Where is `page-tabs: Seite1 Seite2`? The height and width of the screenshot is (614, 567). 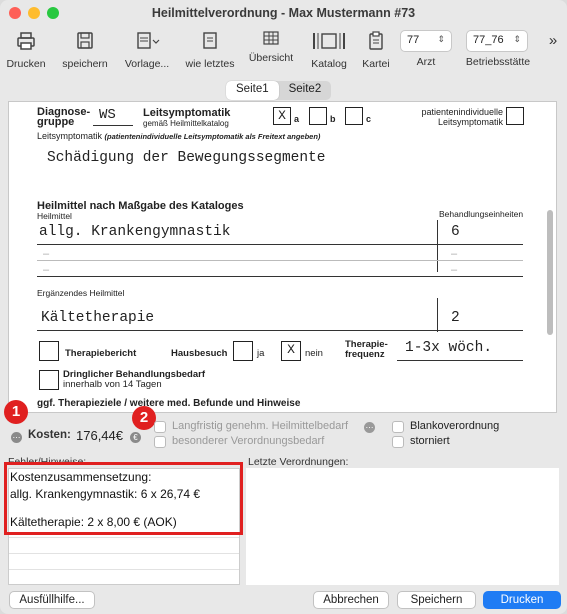
page-tabs: Seite1 Seite2 is located at coordinates (279, 90).